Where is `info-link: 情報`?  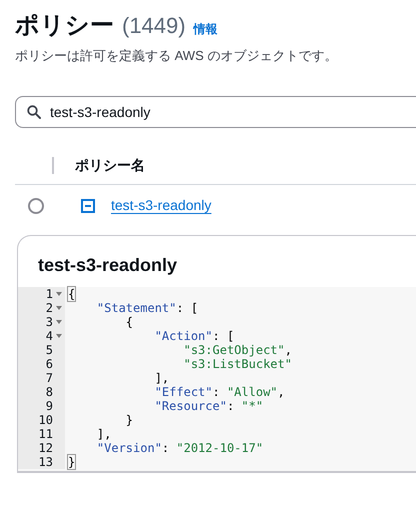 info-link: 情報 is located at coordinates (206, 29).